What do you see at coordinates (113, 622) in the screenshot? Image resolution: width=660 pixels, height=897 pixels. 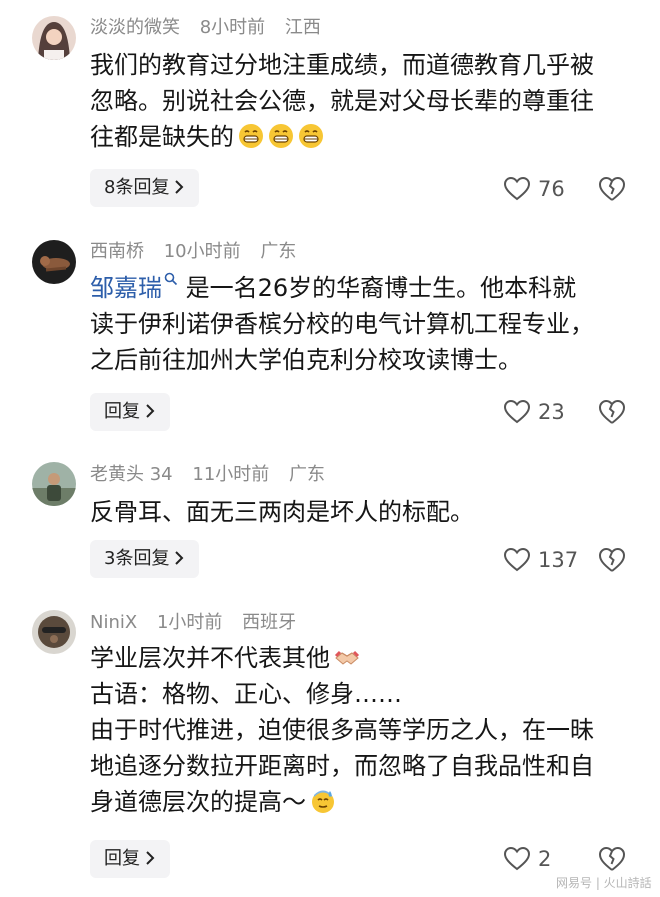 I see `username: NiniX` at bounding box center [113, 622].